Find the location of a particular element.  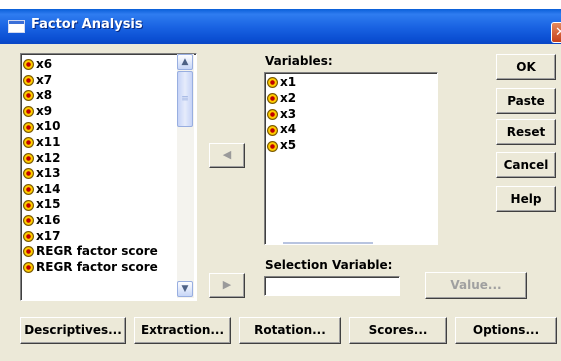

source-variable-item: x14 is located at coordinates (100, 190).